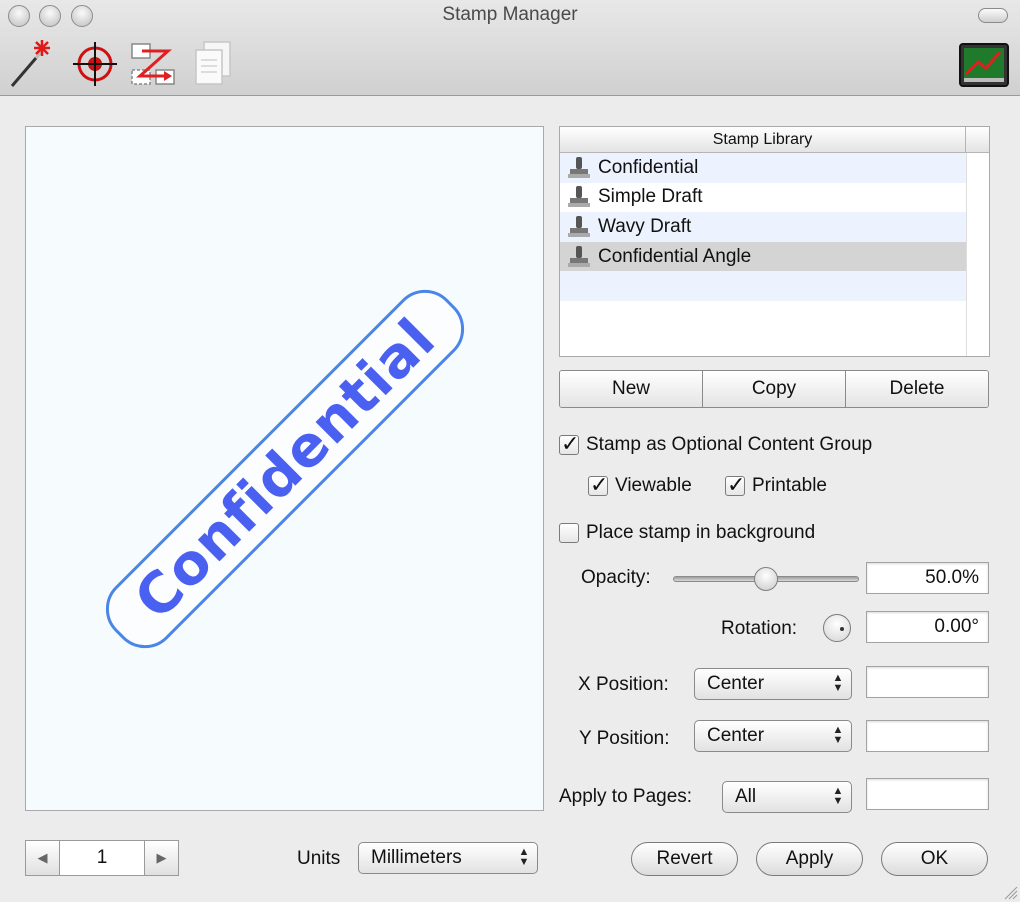  What do you see at coordinates (787, 797) in the screenshot?
I see `apply-to-pages-popup: All ▲ ▼` at bounding box center [787, 797].